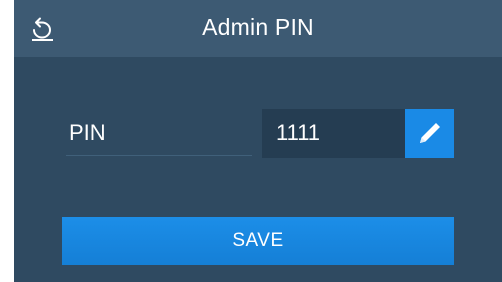  What do you see at coordinates (333, 133) in the screenshot?
I see `pin-field: 1111` at bounding box center [333, 133].